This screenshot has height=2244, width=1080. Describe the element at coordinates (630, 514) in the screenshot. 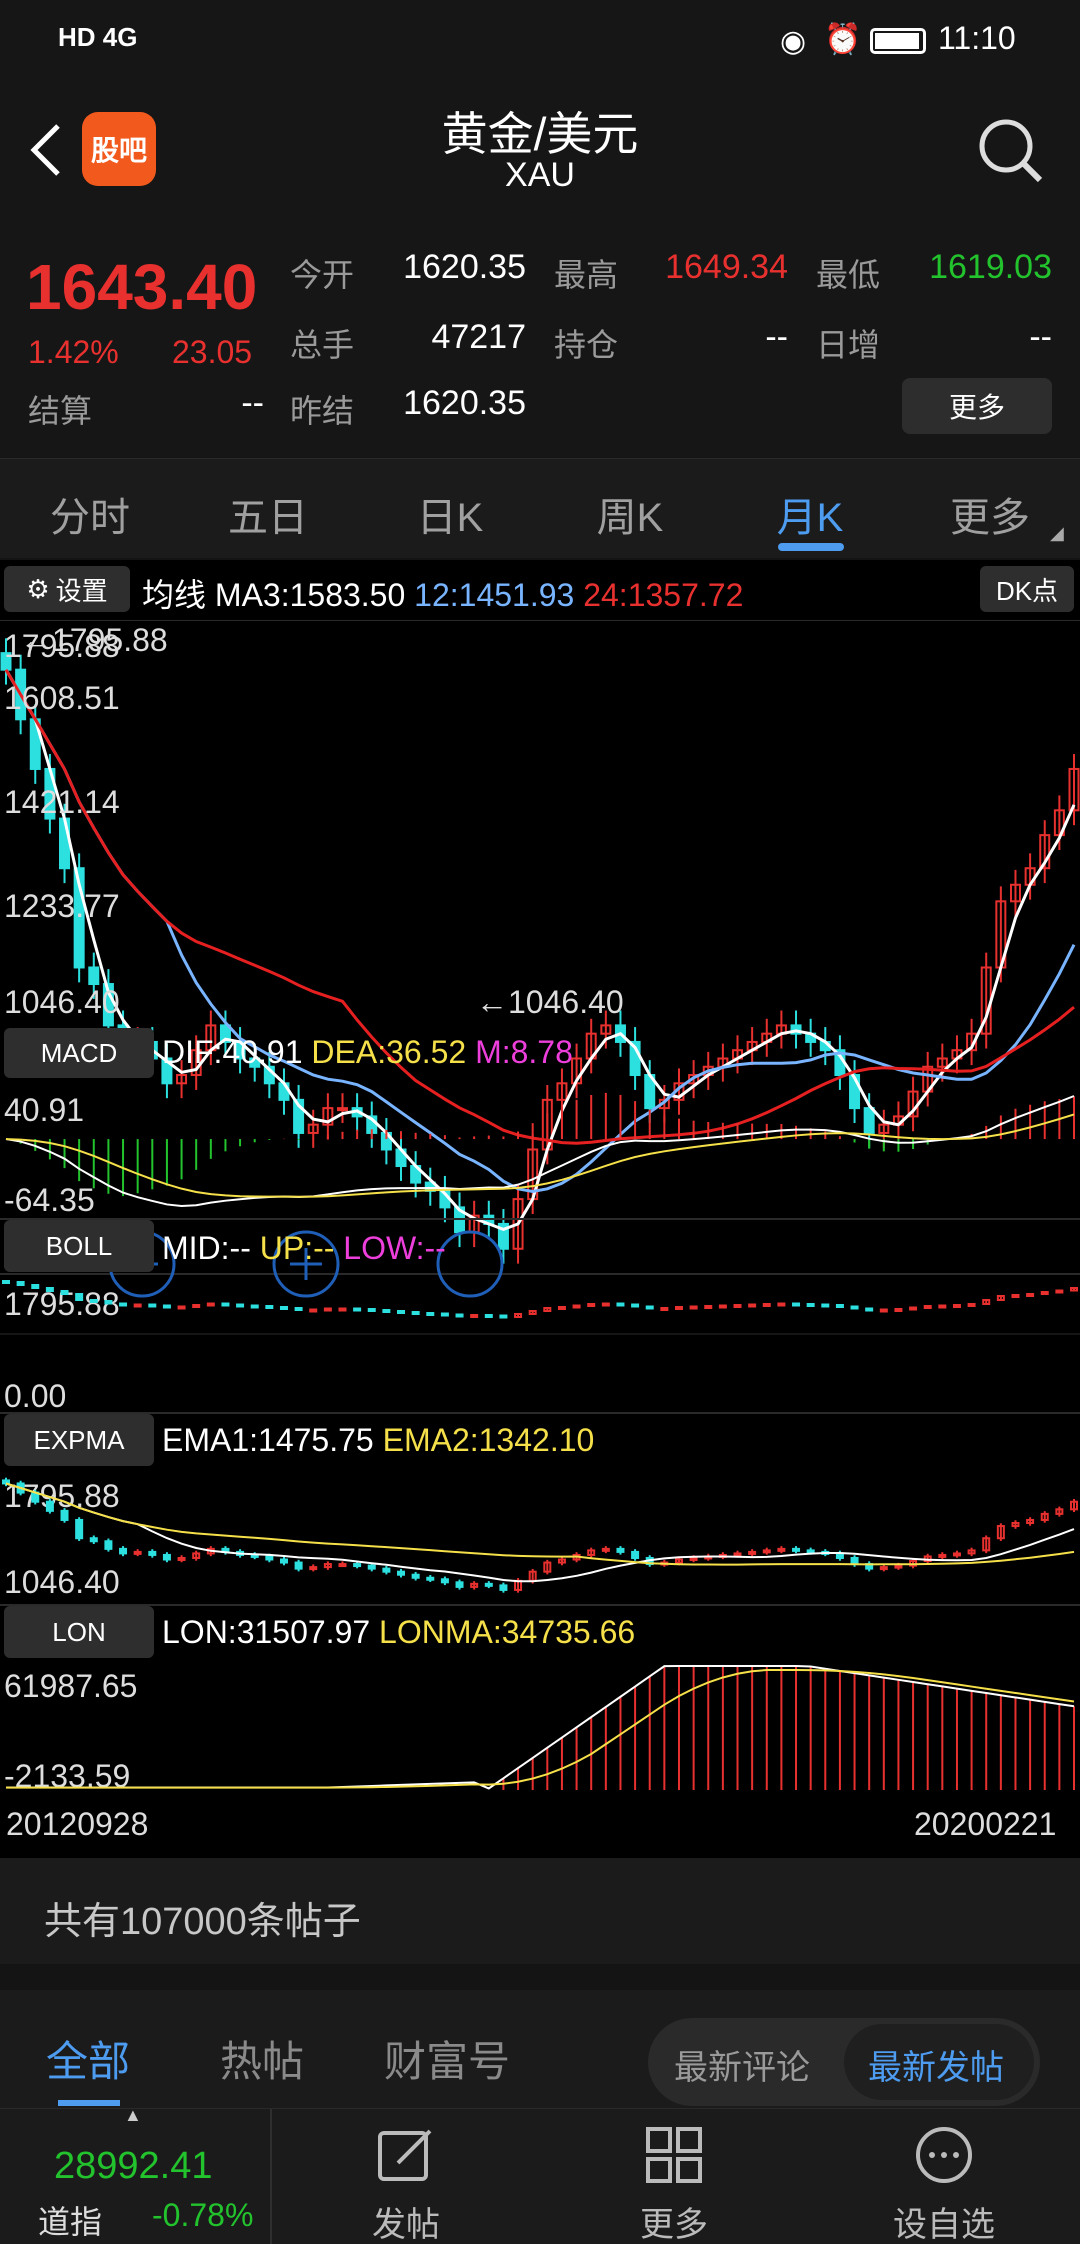

I see `tab-weekly-k: 周K` at that location.